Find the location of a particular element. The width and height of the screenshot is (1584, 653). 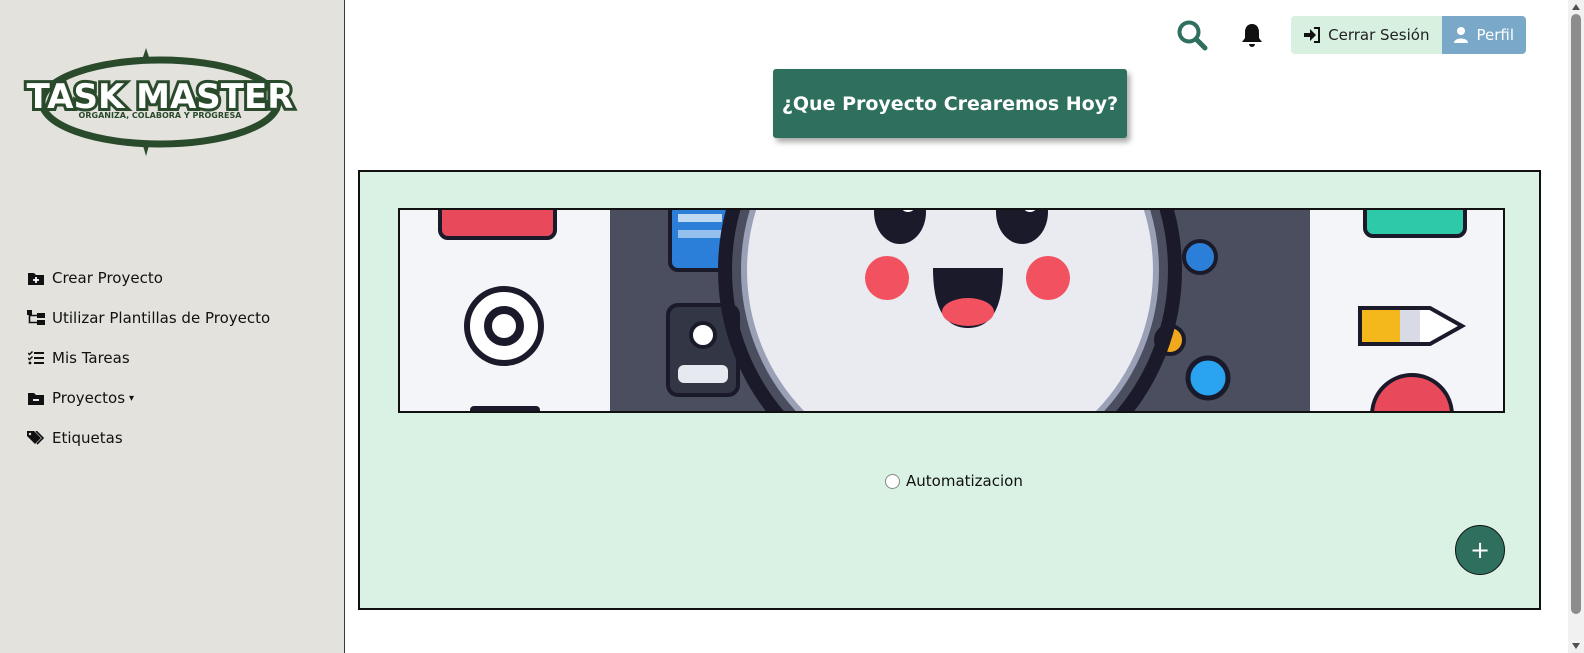

chevron-down-icon: ▾ is located at coordinates (132, 398).